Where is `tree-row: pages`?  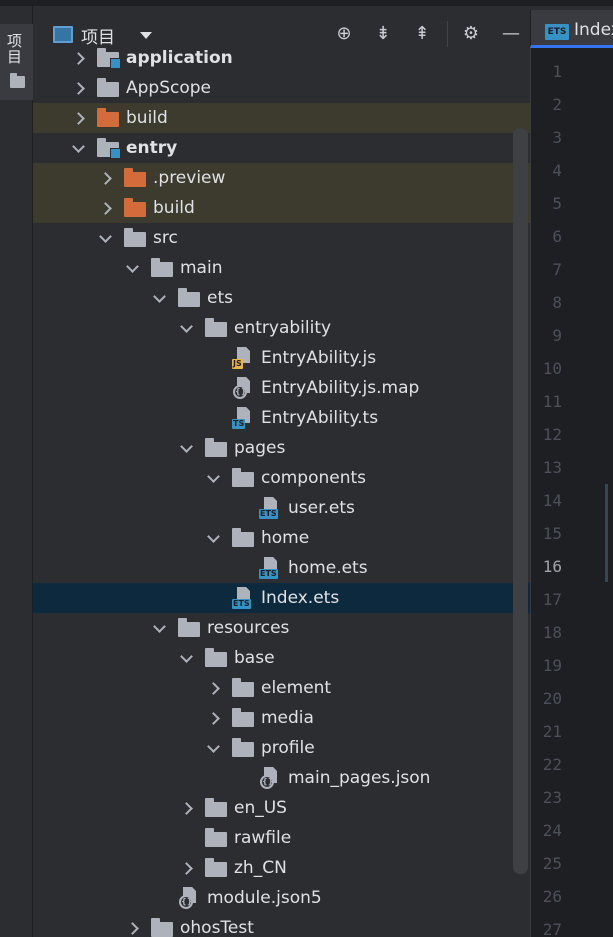
tree-row: pages is located at coordinates (281, 448).